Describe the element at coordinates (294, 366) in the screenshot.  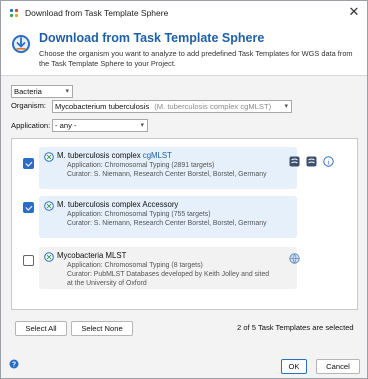
I see `ok-button: OK` at that location.